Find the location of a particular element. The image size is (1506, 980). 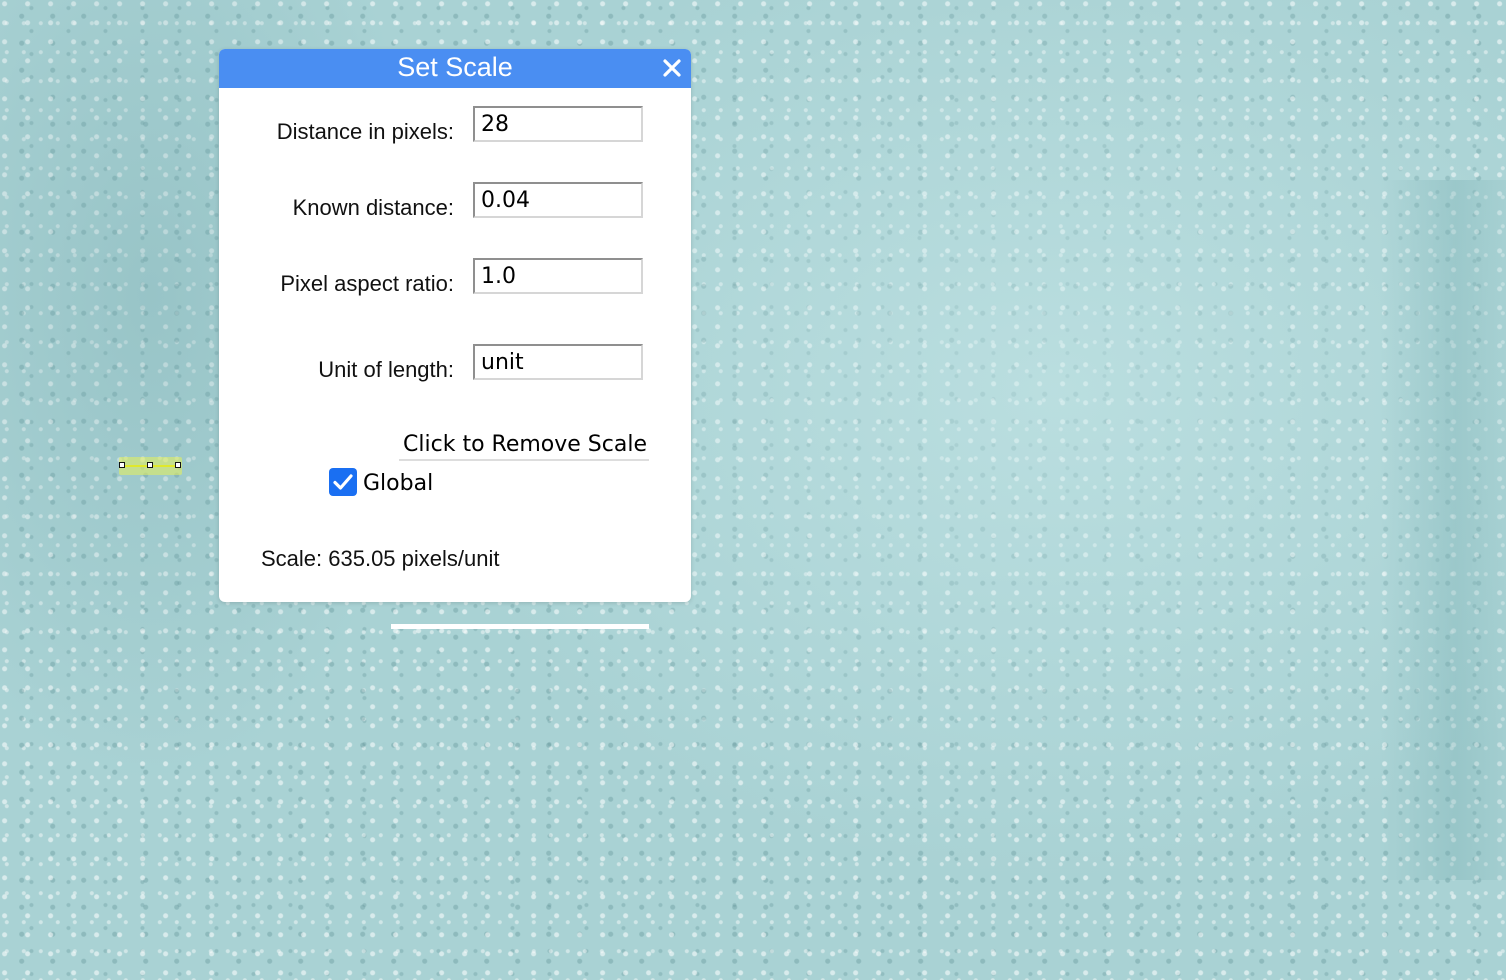

dialog-overflow-bar is located at coordinates (520, 626).